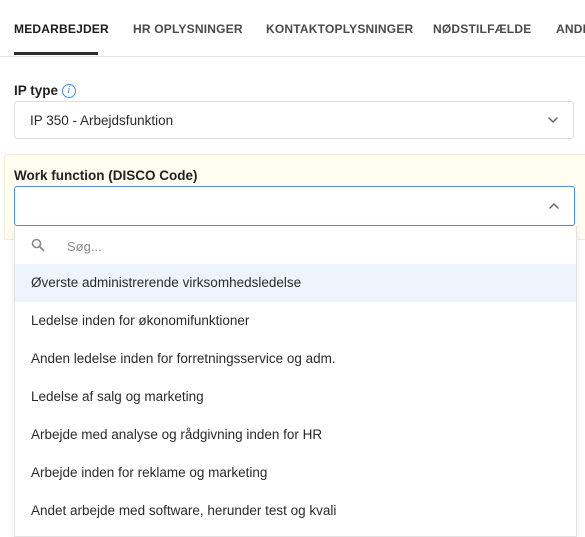 This screenshot has width=585, height=537. I want to click on tab-kontaktoplysninger: KONTAKTOPLYSNINGER, so click(339, 29).